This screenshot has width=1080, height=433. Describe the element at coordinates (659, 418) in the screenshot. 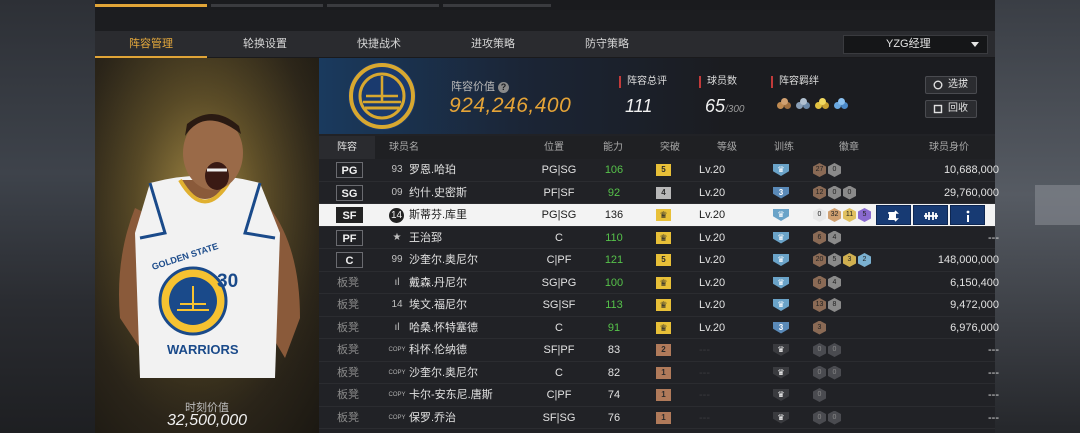

I see `table-row: 板凳 COPY 保罗.乔治 SF|SG 76 1 --- ♛ 0 0 ---` at that location.